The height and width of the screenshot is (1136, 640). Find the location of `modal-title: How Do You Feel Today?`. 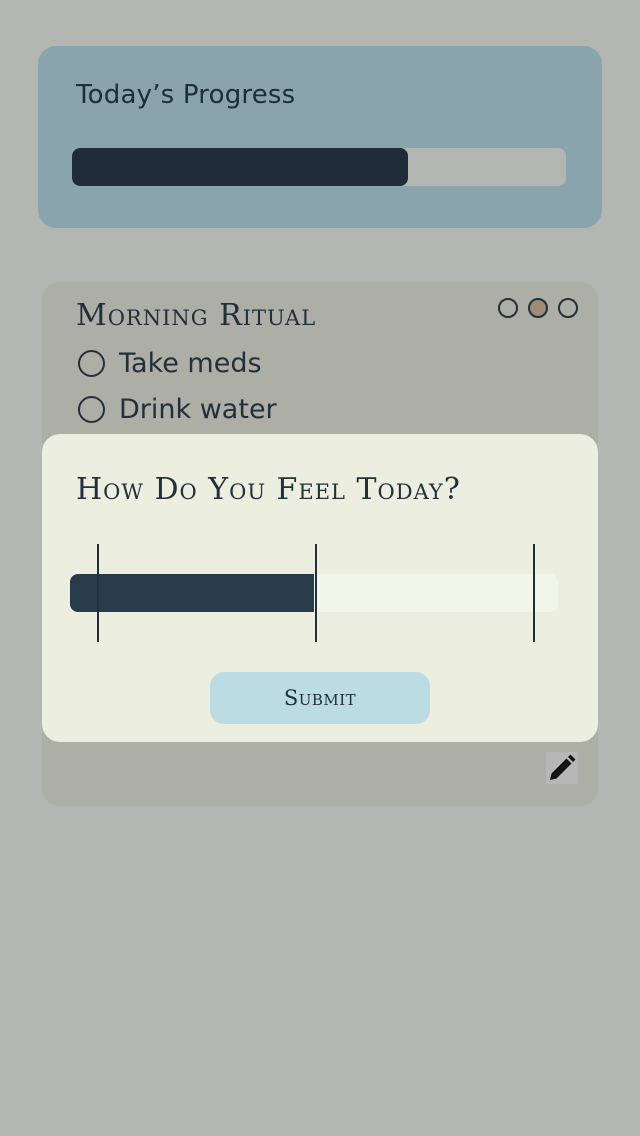

modal-title: How Do You Feel Today? is located at coordinates (268, 489).